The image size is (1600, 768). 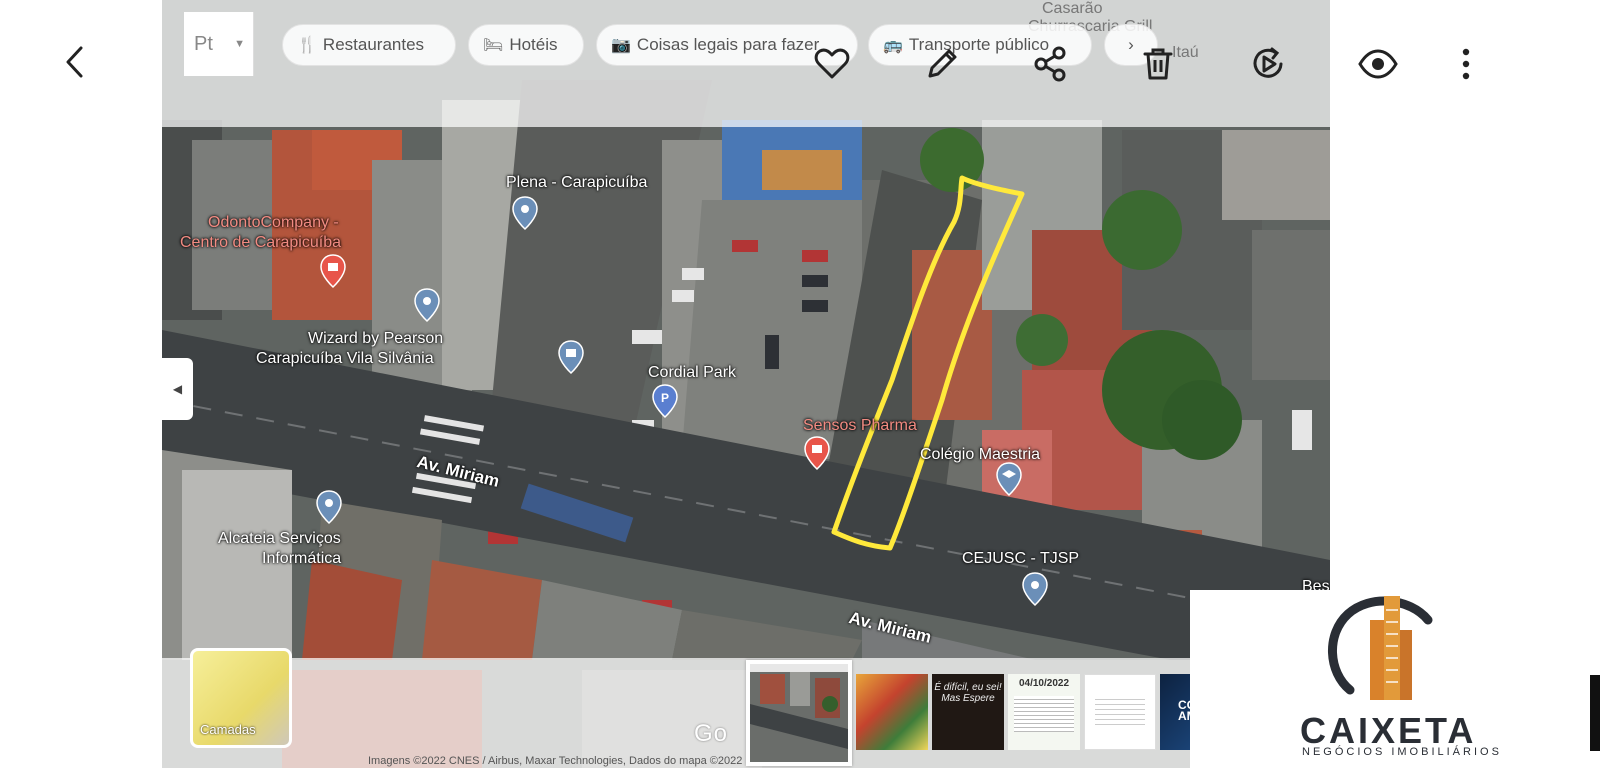 What do you see at coordinates (533, 44) in the screenshot?
I see `chip-label: Hotéis` at bounding box center [533, 44].